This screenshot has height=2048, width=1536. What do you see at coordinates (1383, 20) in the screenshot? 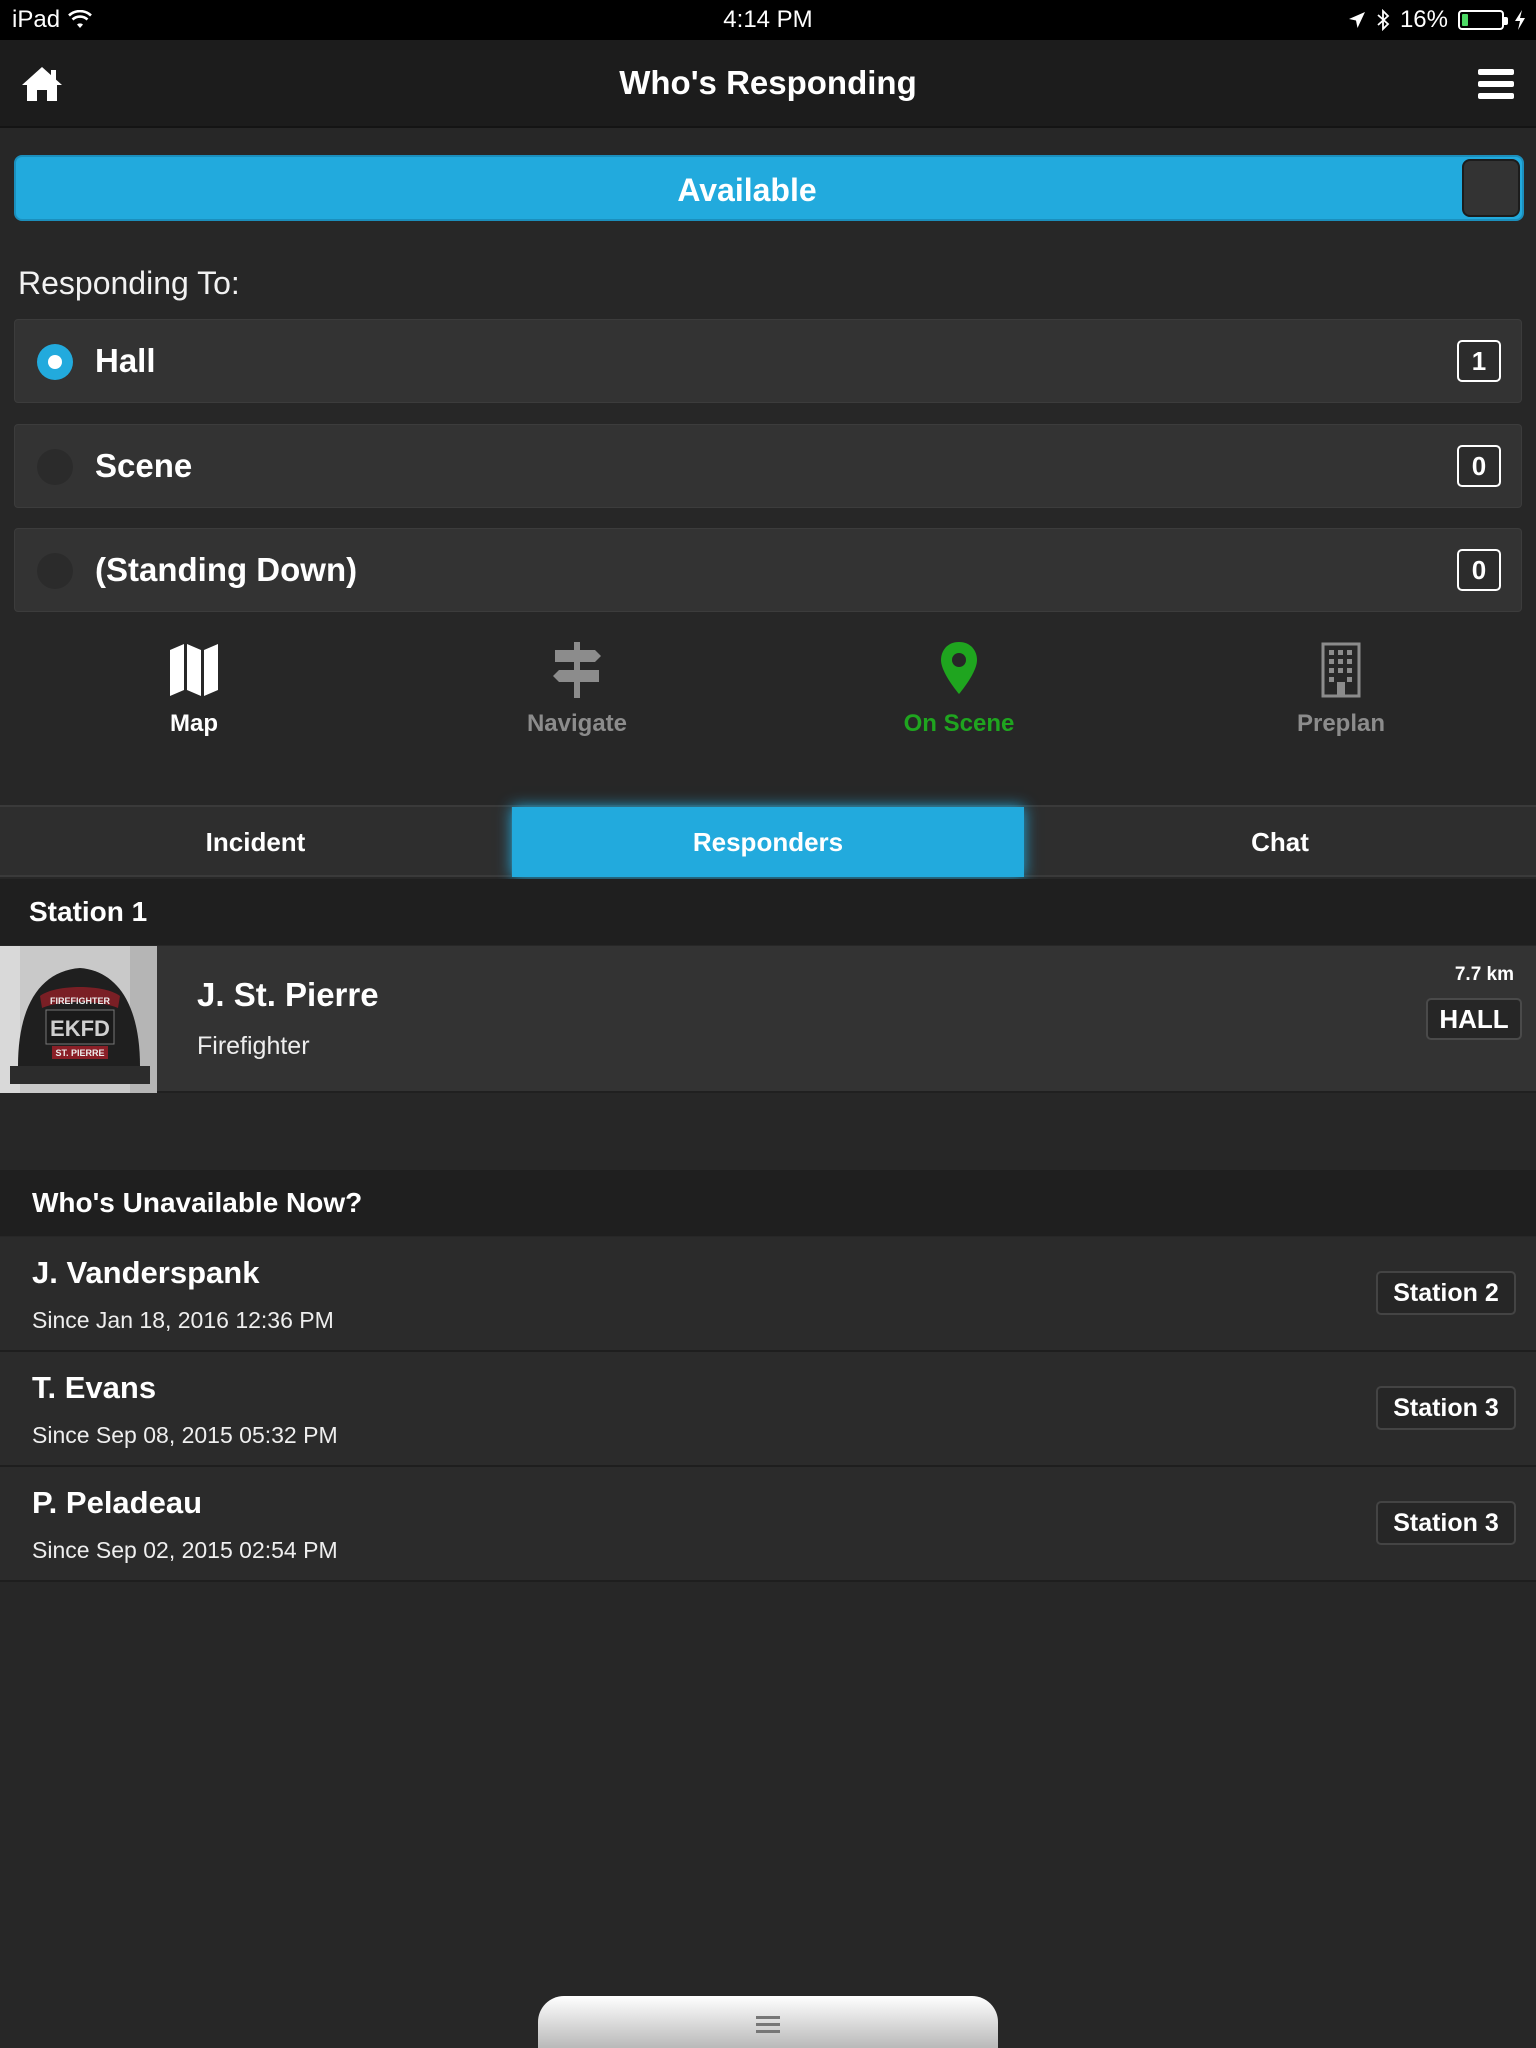
I see `bluetooth-icon` at bounding box center [1383, 20].